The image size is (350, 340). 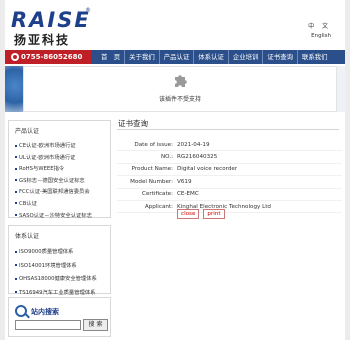 What do you see at coordinates (62, 147) in the screenshot?
I see `list-item: CE认证-欧洲市场通行证` at bounding box center [62, 147].